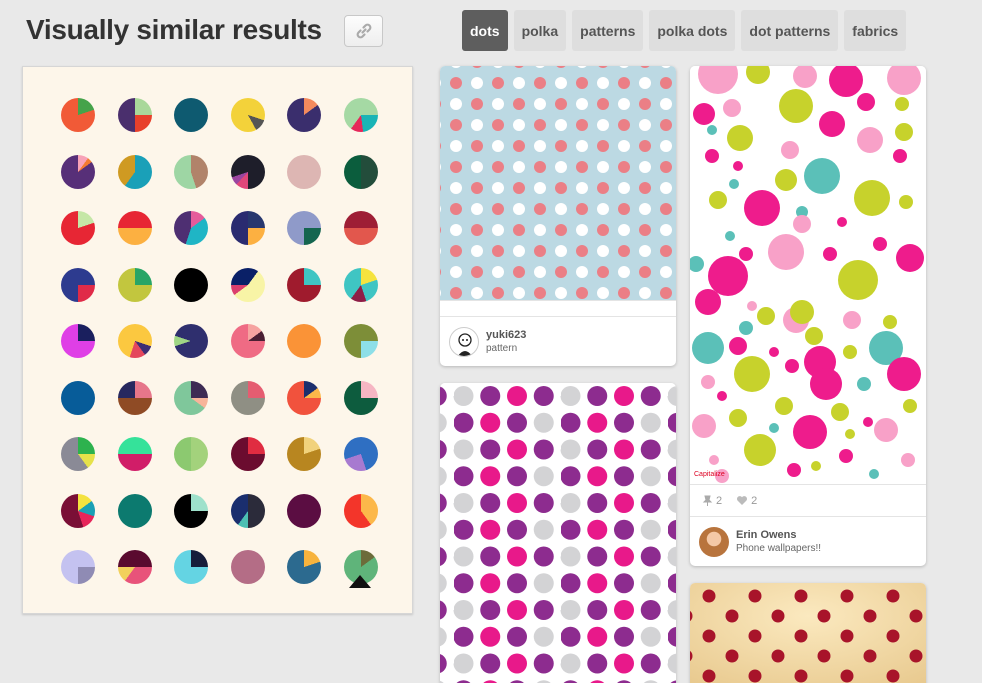 This screenshot has height=683, width=982. I want to click on pin-attribution: yuki623 pattern, so click(558, 341).